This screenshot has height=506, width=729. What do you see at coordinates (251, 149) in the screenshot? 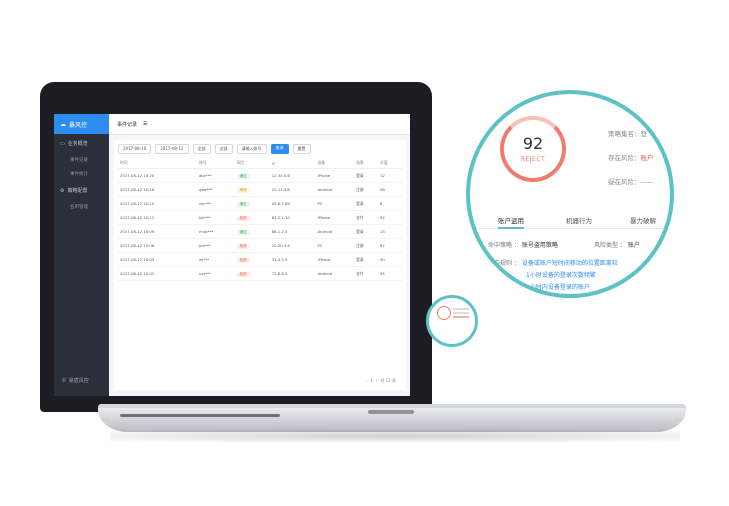
I see `search-input: 请输入账号` at bounding box center [251, 149].